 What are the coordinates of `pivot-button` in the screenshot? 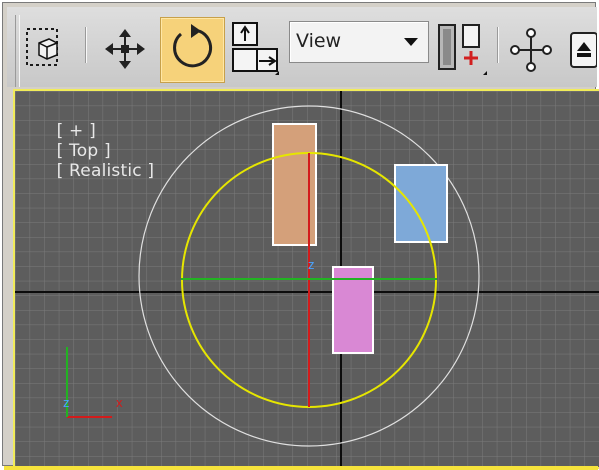 It's located at (462, 50).